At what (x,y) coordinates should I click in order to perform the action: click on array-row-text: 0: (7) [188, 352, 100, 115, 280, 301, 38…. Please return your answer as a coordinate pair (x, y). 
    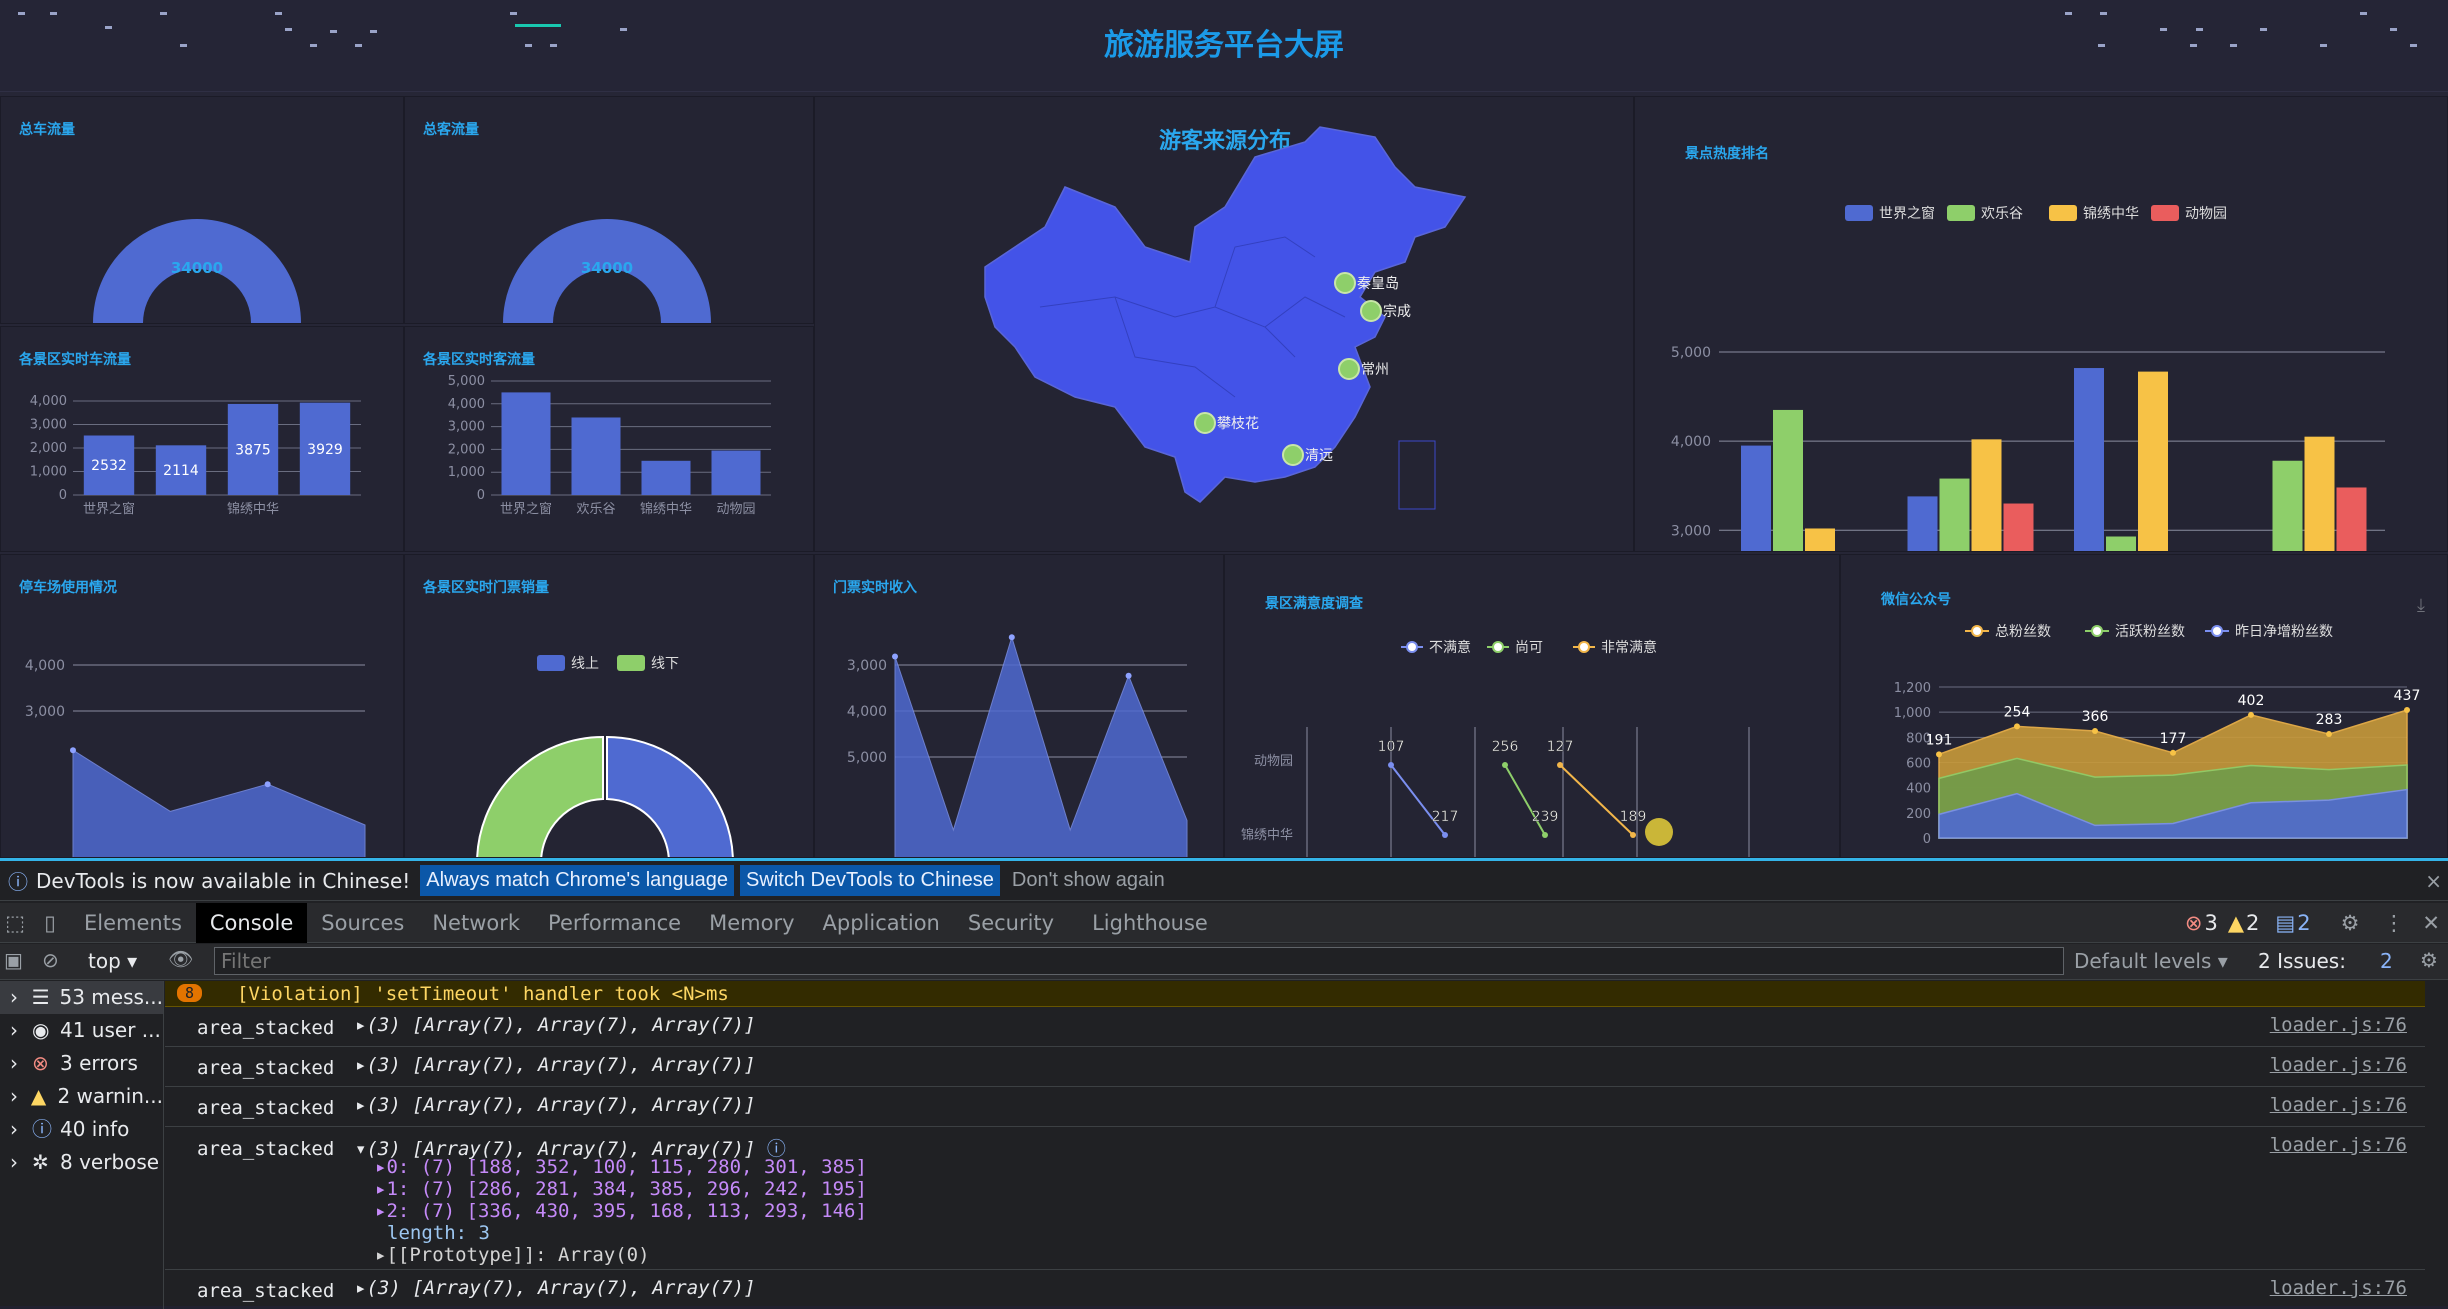
    Looking at the image, I should click on (626, 1167).